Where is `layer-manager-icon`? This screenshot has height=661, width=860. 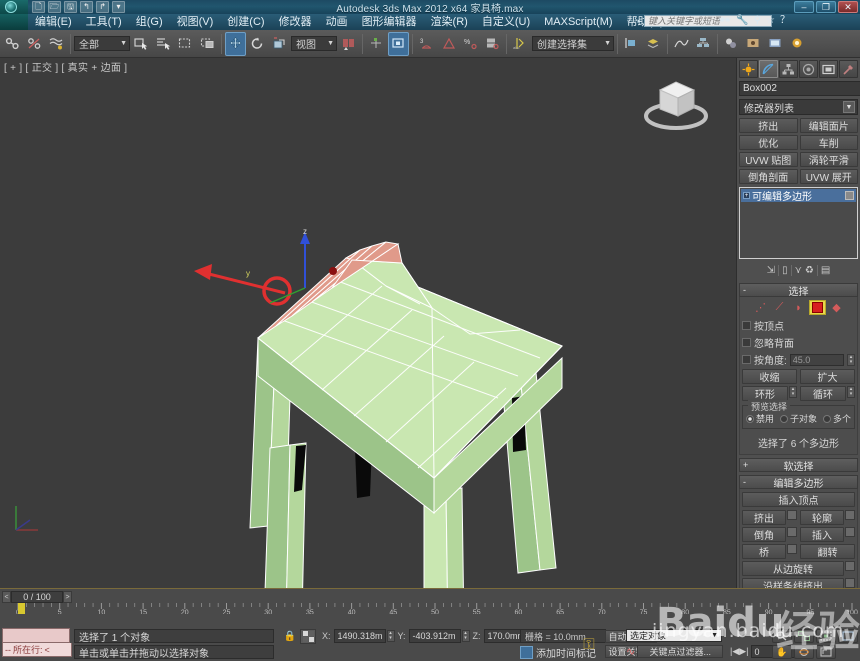 layer-manager-icon is located at coordinates (653, 44).